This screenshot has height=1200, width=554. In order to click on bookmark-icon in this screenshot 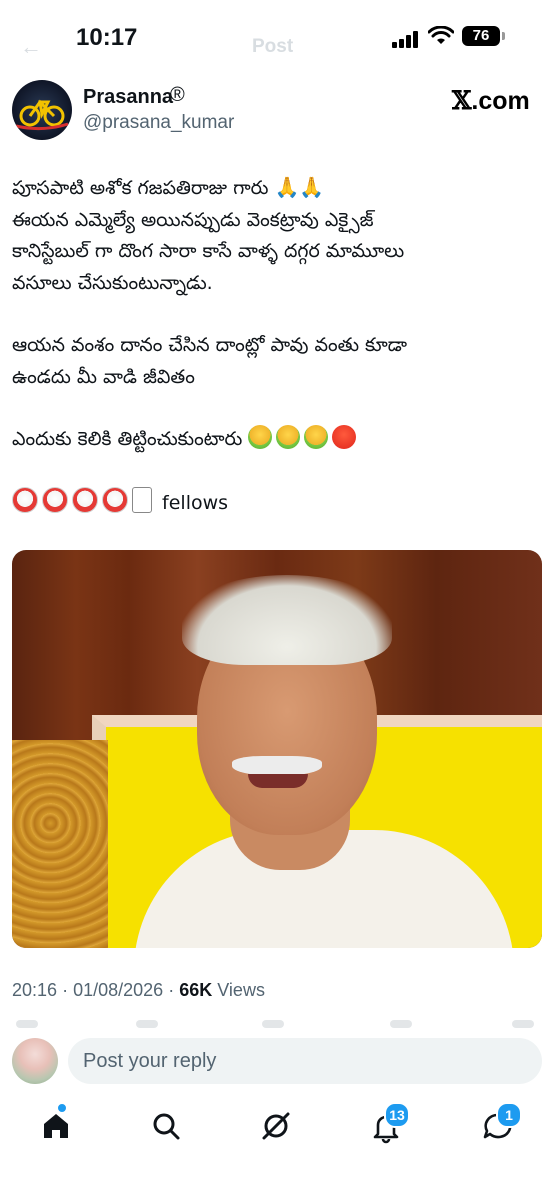, I will do `click(401, 1024)`.